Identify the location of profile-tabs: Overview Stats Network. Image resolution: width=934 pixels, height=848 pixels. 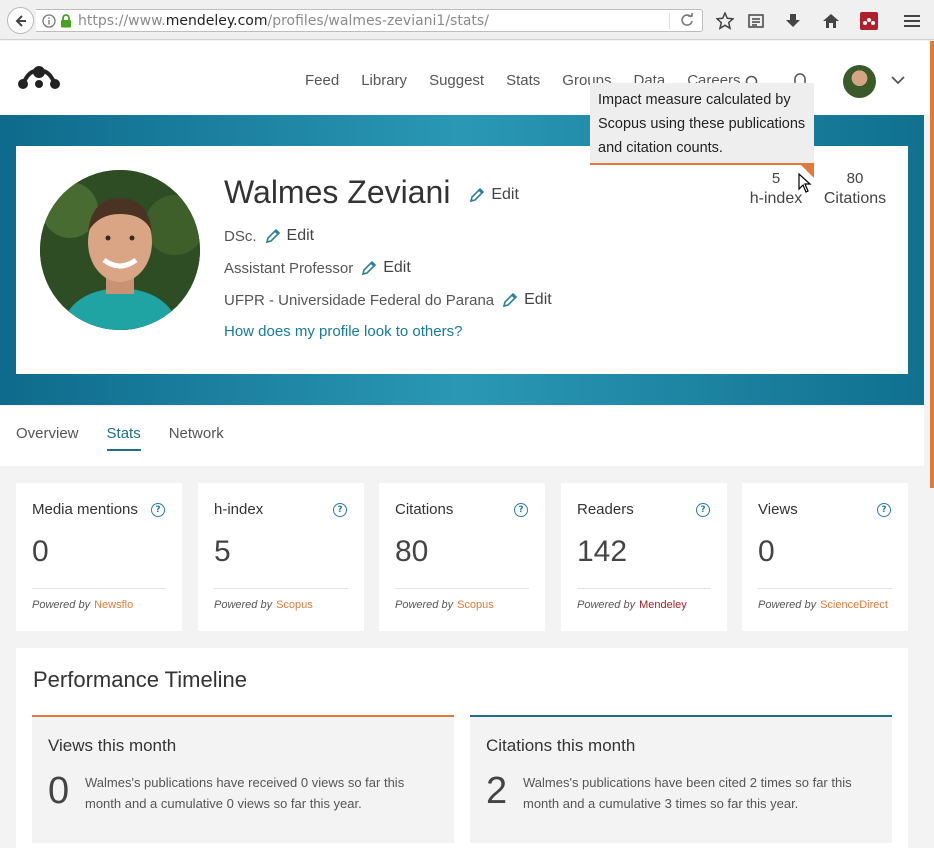
(134, 438).